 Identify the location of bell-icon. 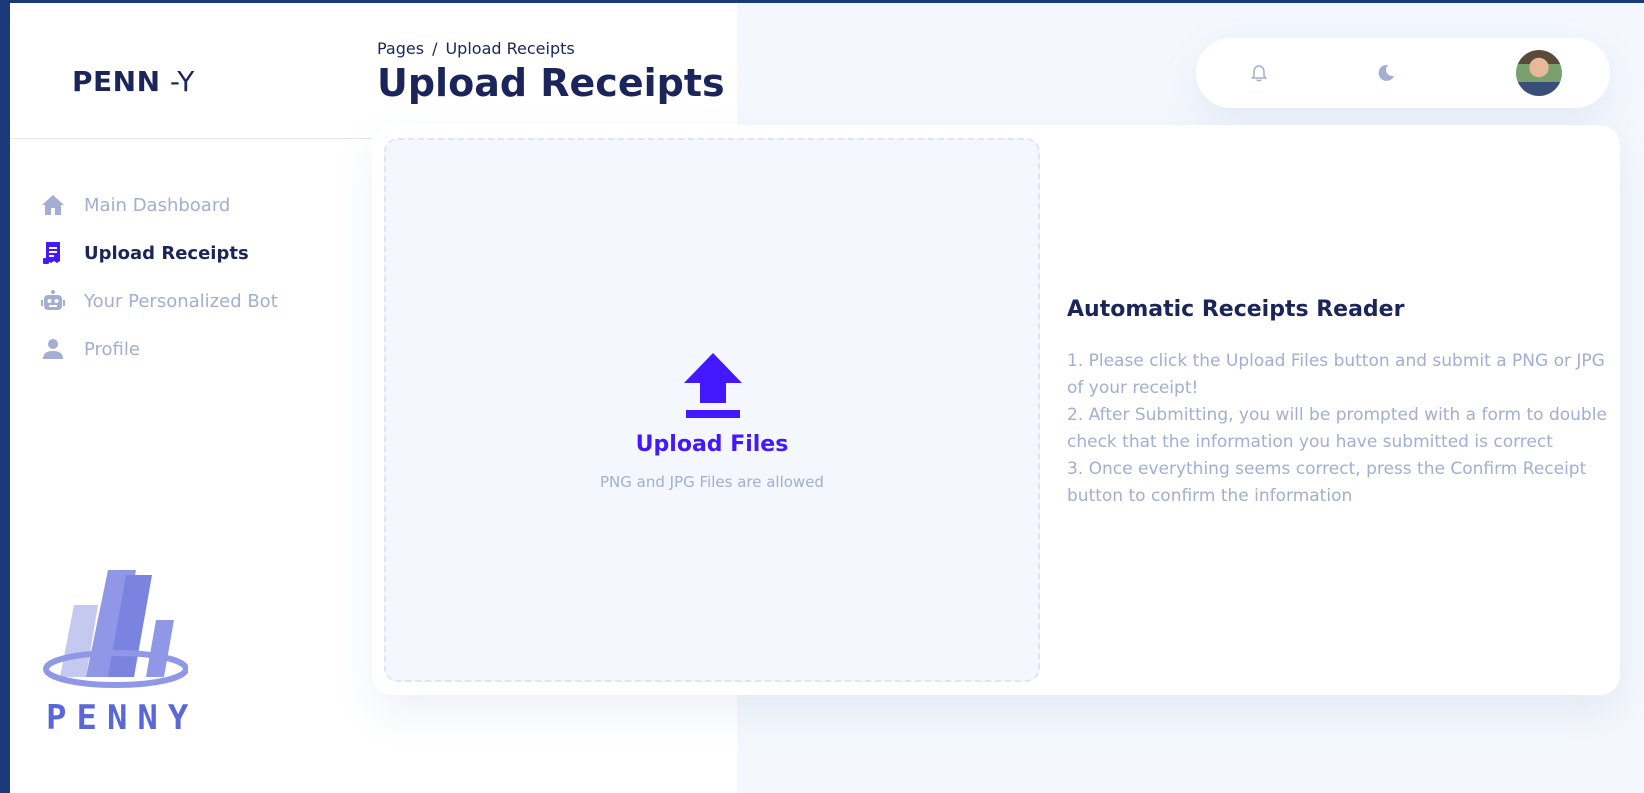
(1259, 73).